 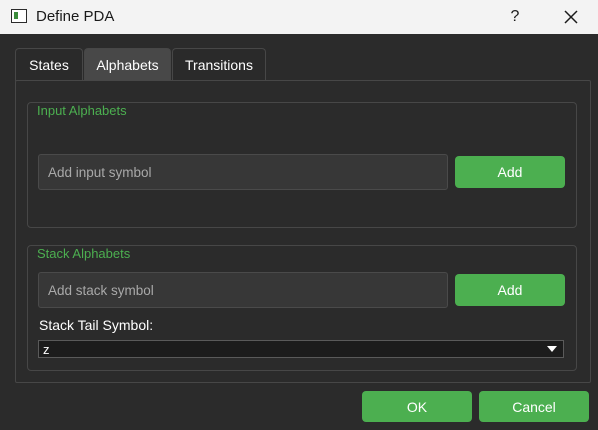 What do you see at coordinates (19, 16) in the screenshot?
I see `app-window-icon` at bounding box center [19, 16].